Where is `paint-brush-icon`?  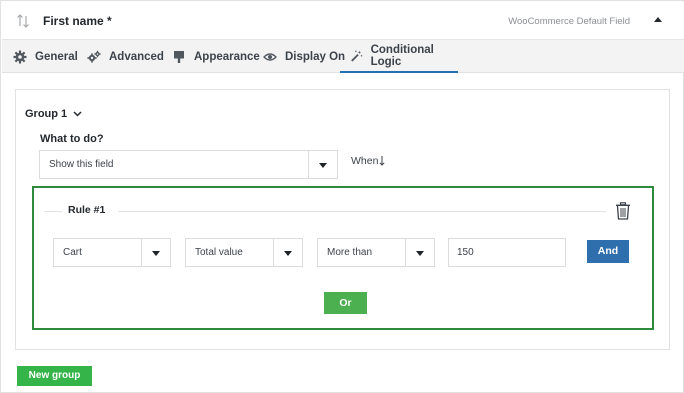 paint-brush-icon is located at coordinates (179, 56).